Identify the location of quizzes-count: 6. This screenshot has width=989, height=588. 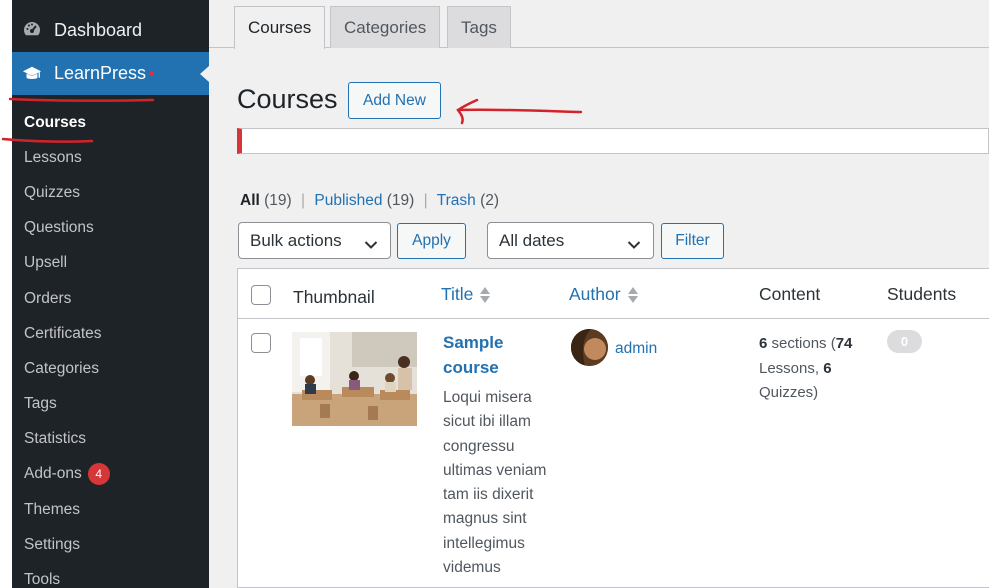
(827, 368).